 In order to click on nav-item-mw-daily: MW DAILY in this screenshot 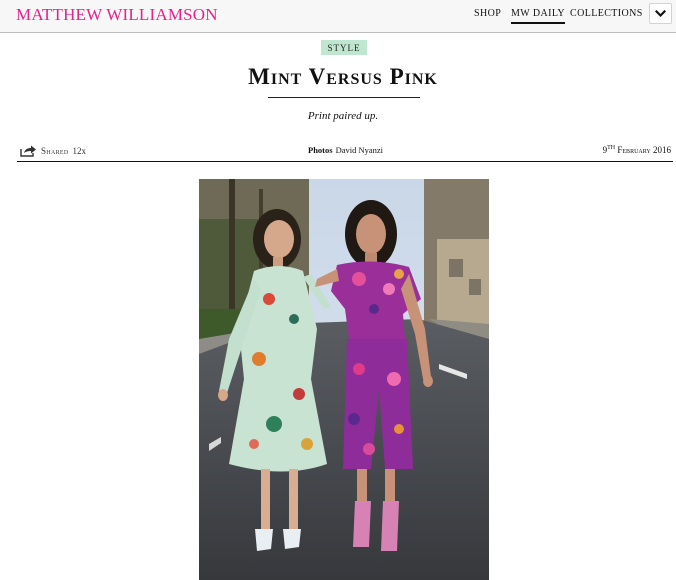, I will do `click(538, 16)`.